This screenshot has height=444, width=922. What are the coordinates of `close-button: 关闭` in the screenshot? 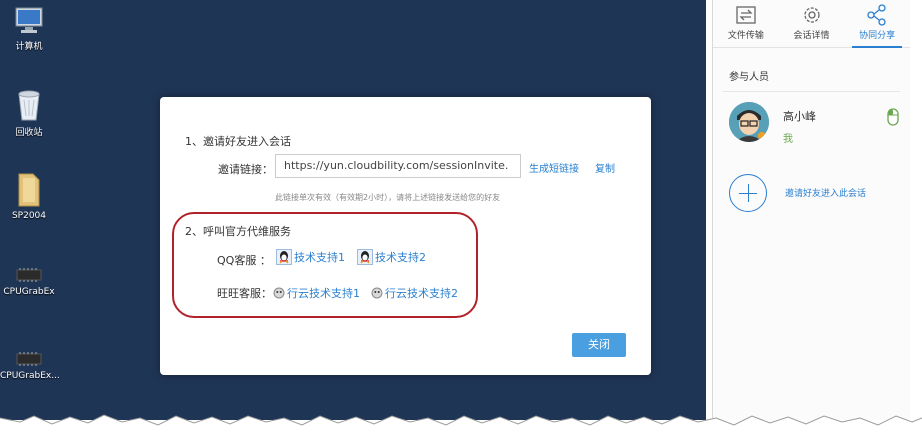 It's located at (599, 345).